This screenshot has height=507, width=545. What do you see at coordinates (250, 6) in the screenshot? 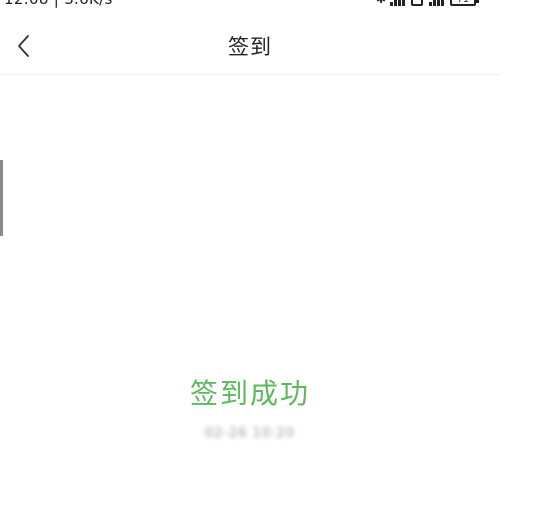
I see `status-bar: 12:08 | 3.6K/s ✱ 71` at bounding box center [250, 6].